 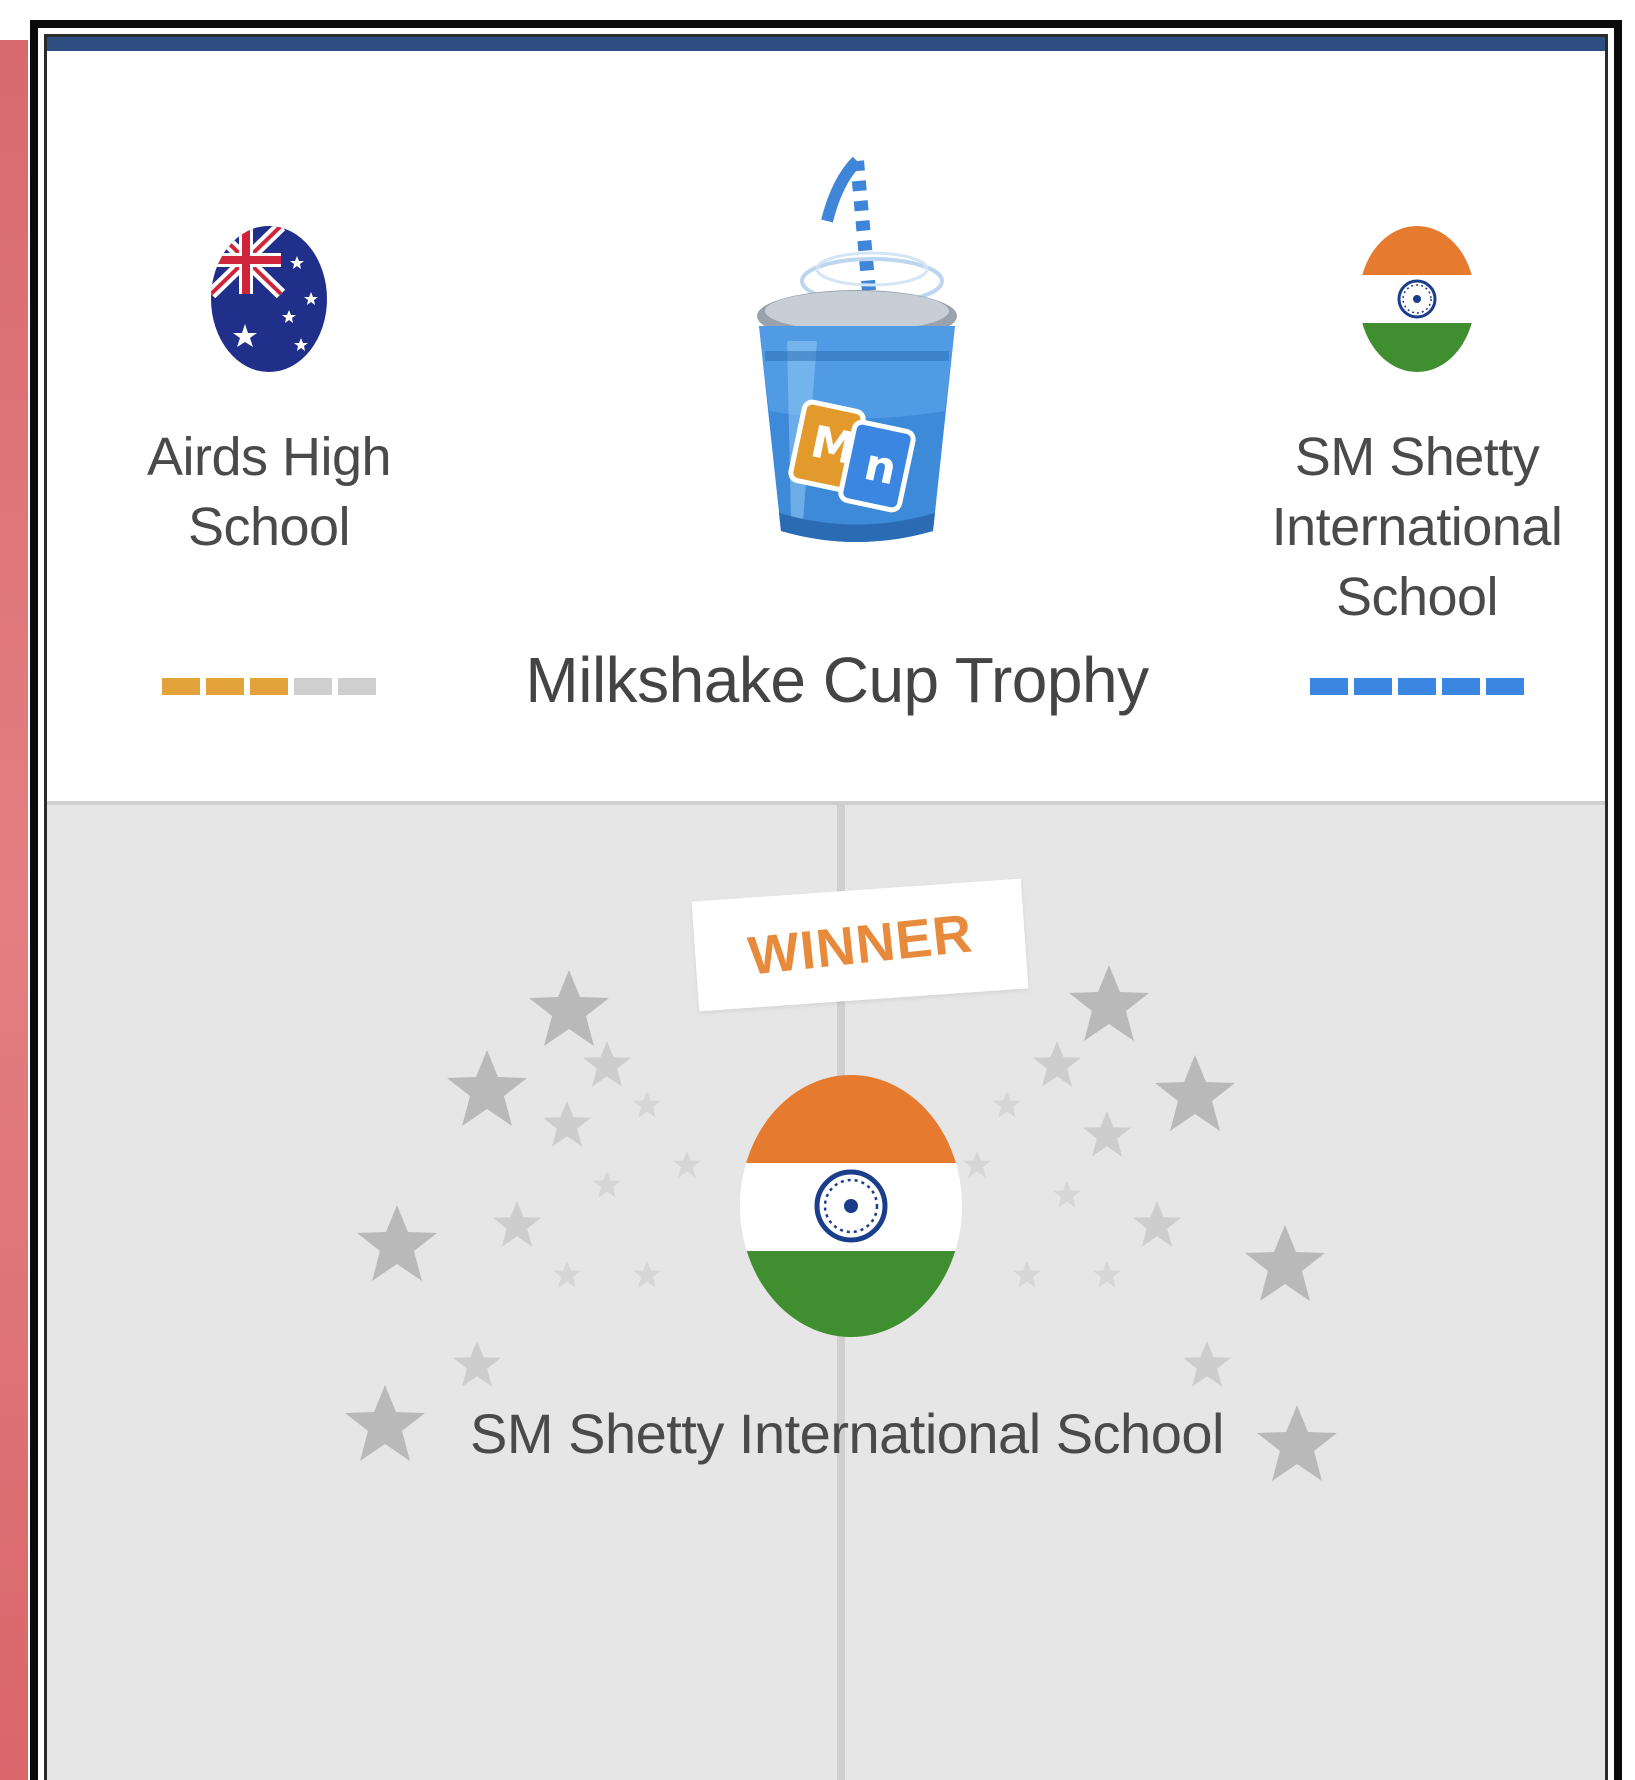 I want to click on home-team-name: Airds High School, so click(x=269, y=492).